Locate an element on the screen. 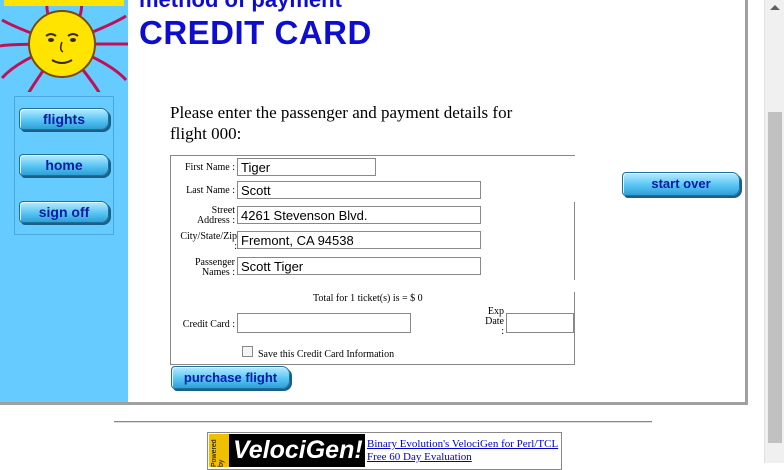  first-name-field: Tiger is located at coordinates (306, 167).